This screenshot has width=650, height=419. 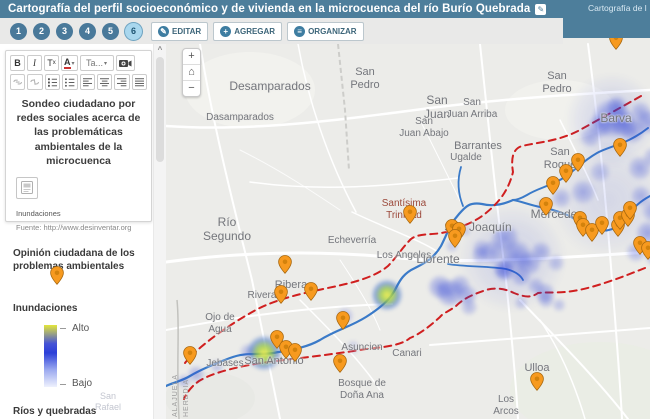 I want to click on align-center-icon, so click(x=104, y=81).